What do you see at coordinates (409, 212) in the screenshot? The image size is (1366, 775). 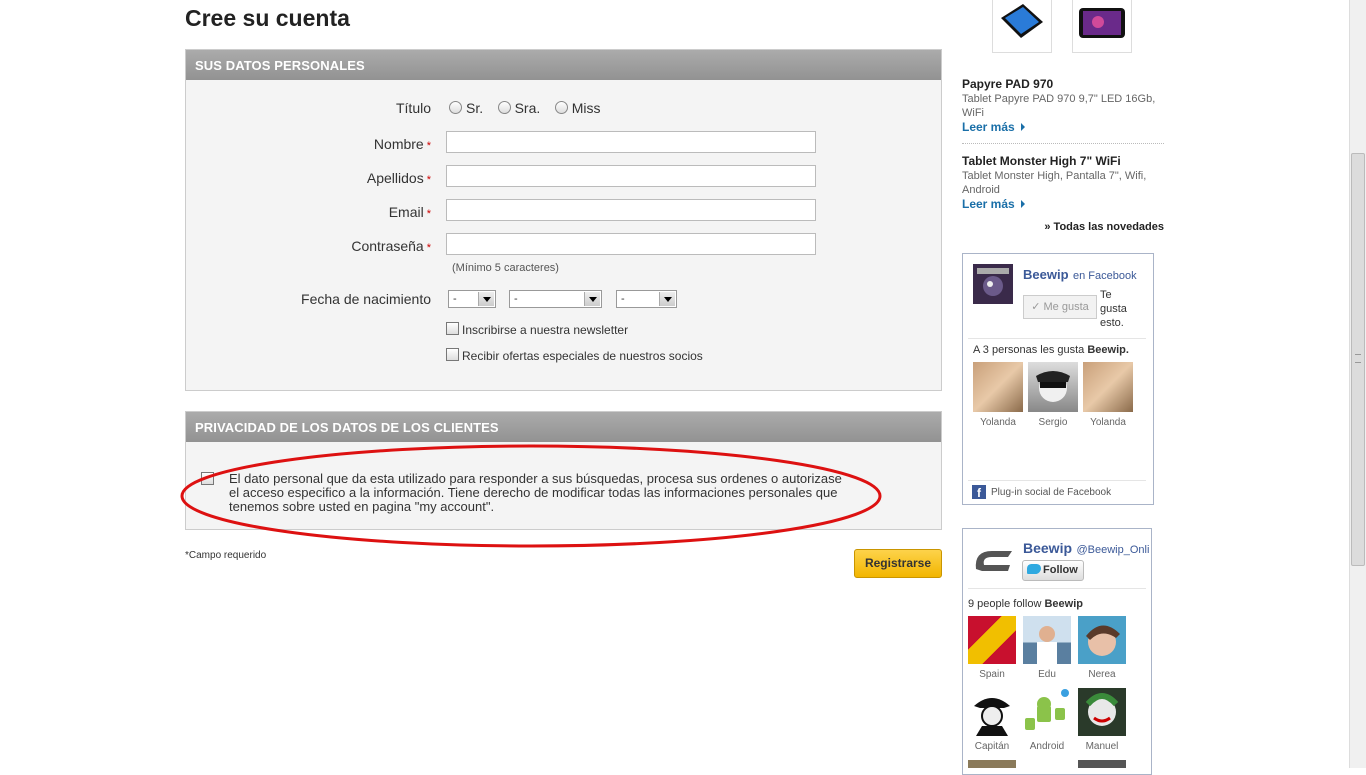 I see `email-label: Email *` at bounding box center [409, 212].